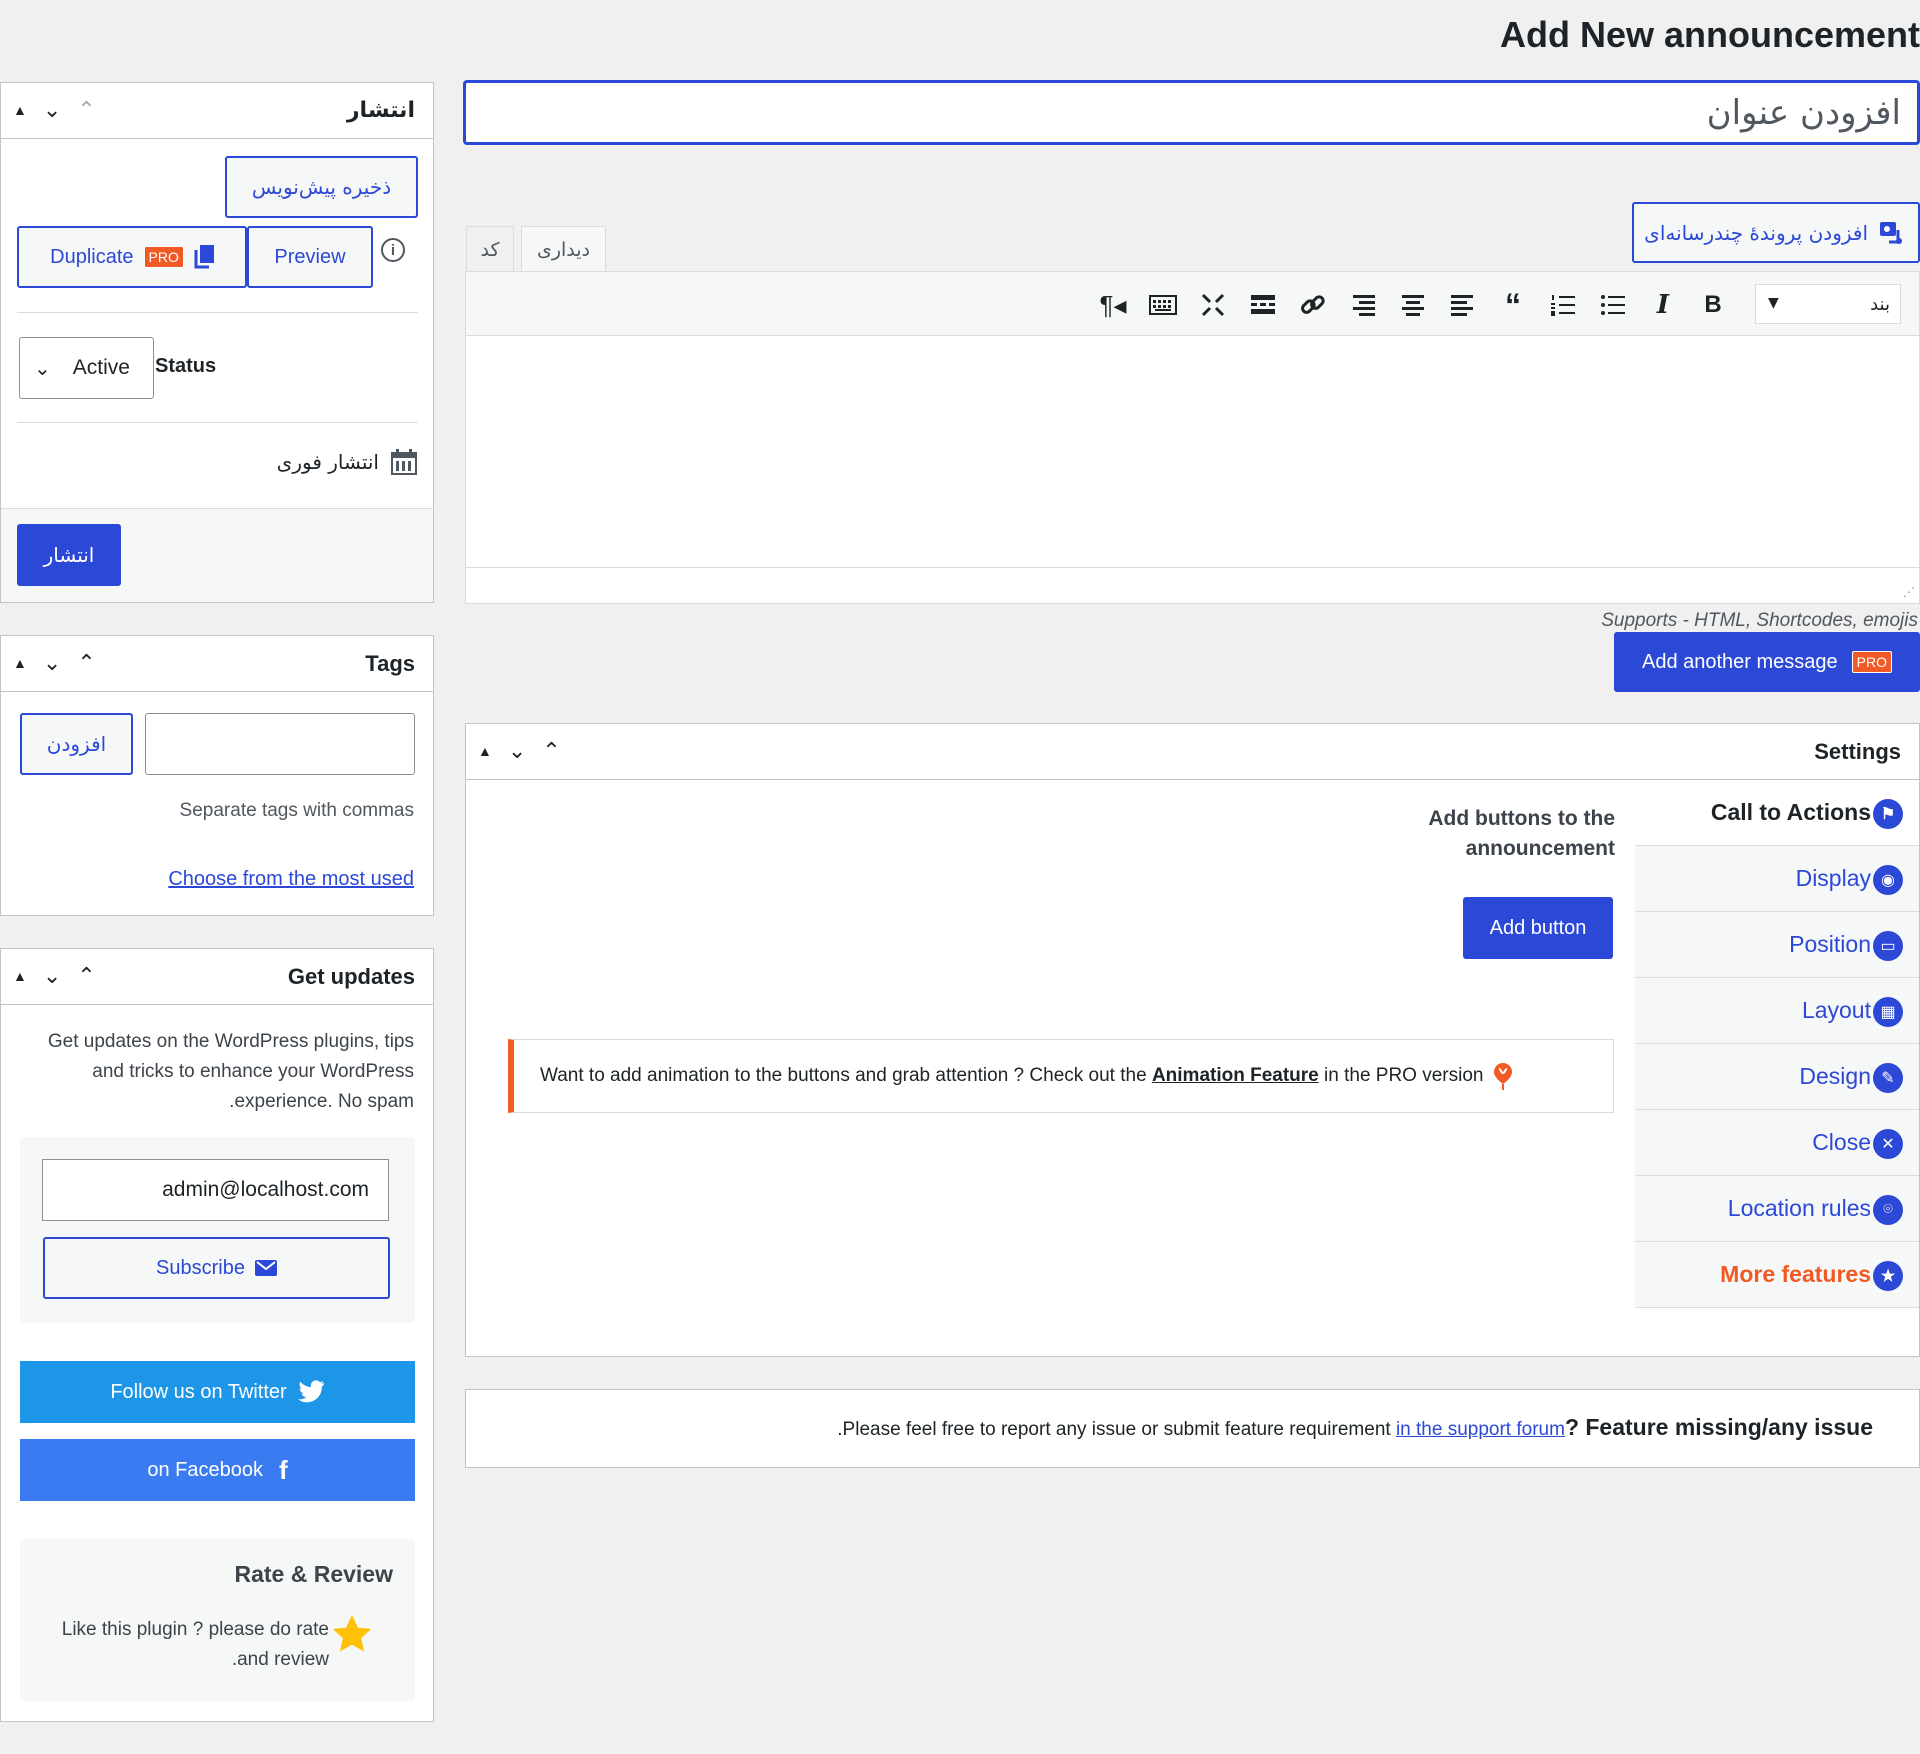 The image size is (1920, 1754). Describe the element at coordinates (1756, 232) in the screenshot. I see `add-media-label: افزودن پروندهٔ چندرسانه‌ای` at that location.